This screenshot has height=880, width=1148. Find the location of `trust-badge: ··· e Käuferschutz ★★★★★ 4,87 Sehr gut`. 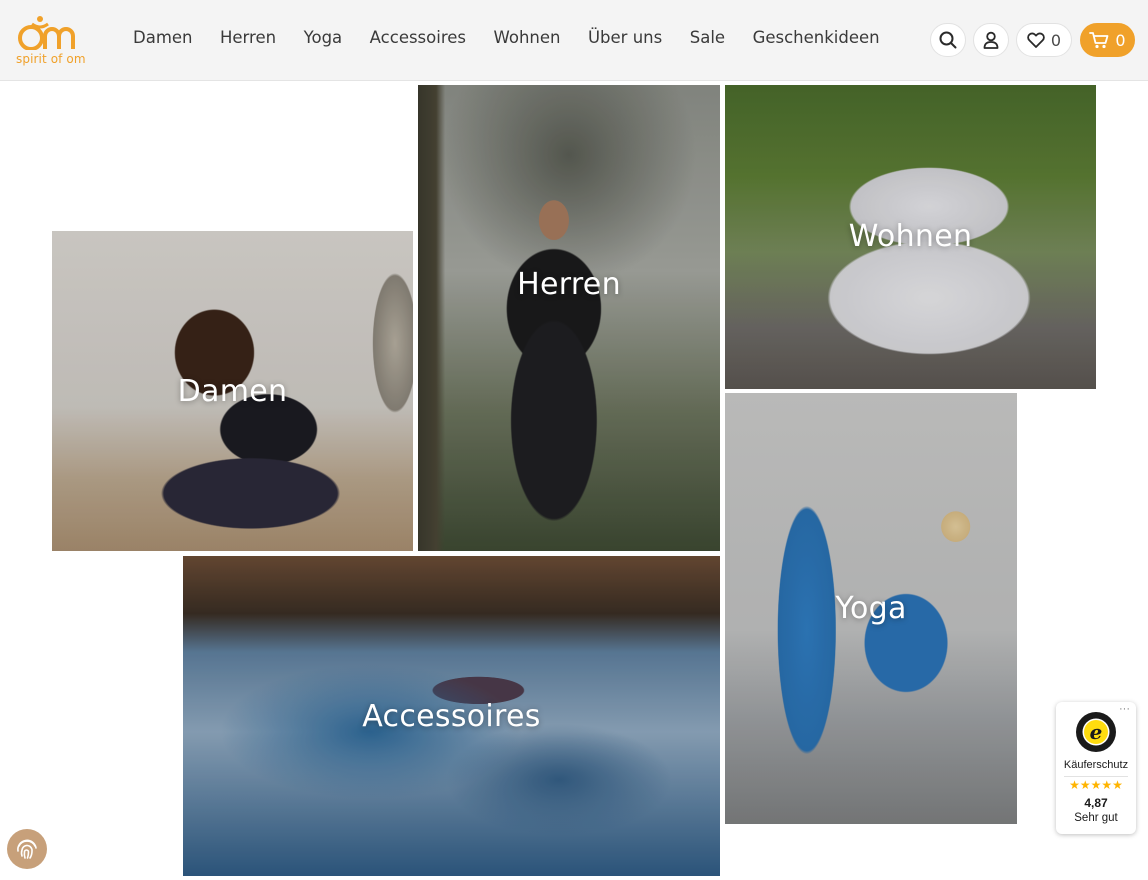

trust-badge: ··· e Käuferschutz ★★★★★ 4,87 Sehr gut is located at coordinates (1096, 768).